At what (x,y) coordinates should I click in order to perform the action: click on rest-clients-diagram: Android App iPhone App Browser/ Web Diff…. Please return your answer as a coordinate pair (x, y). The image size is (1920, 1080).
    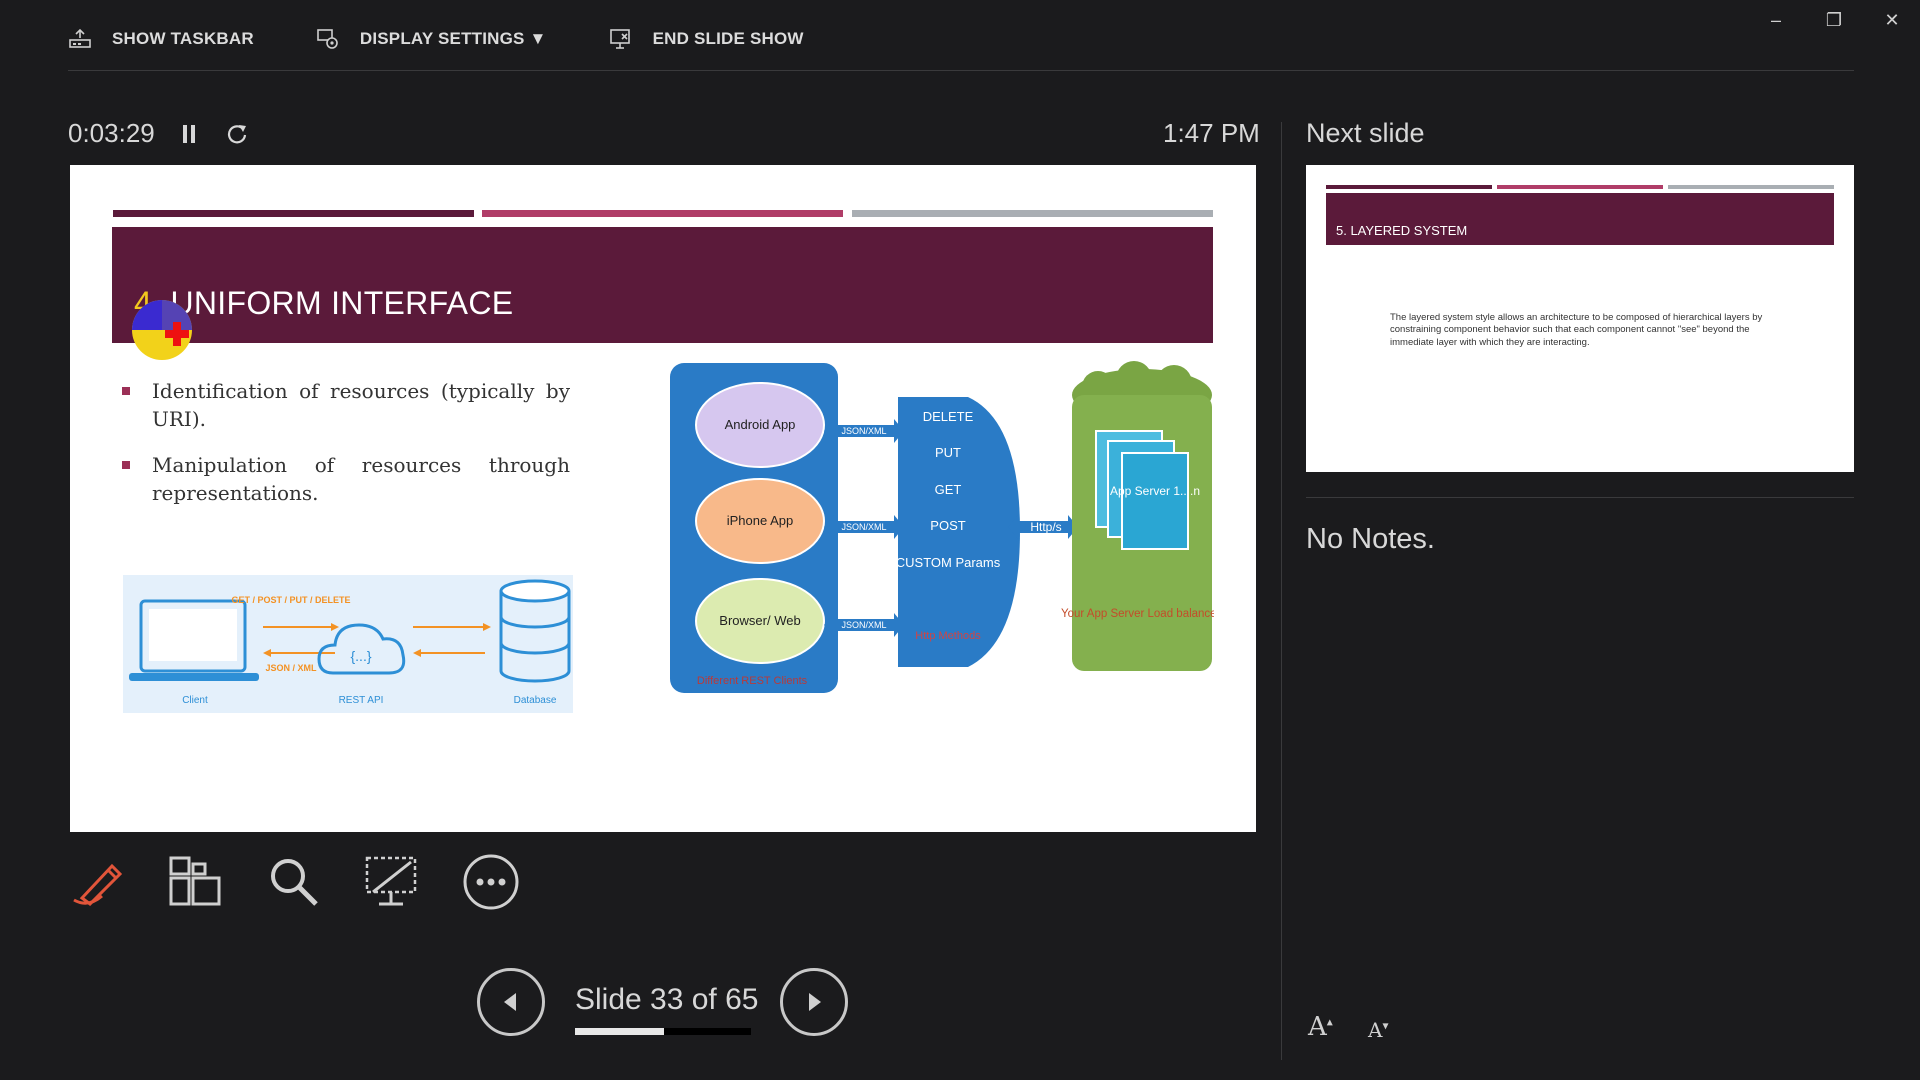
    Looking at the image, I should click on (942, 527).